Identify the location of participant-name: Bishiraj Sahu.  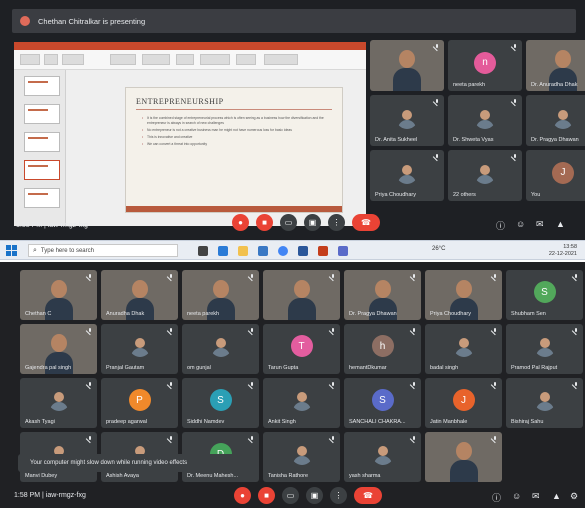
(527, 422).